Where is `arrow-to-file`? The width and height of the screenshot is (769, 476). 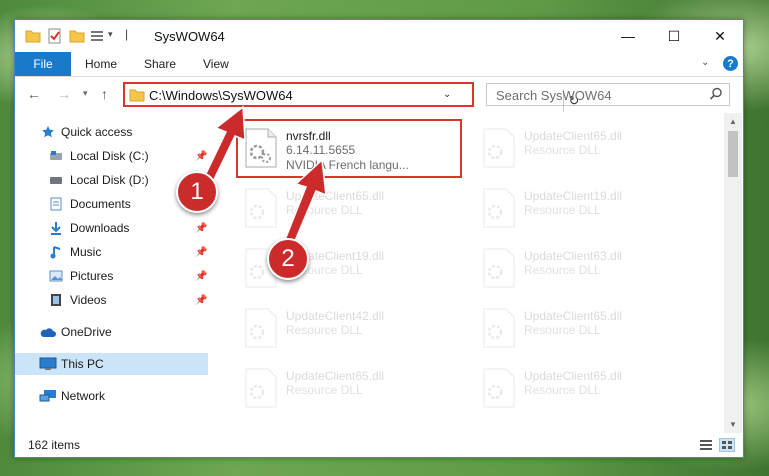
arrow-to-file is located at coordinates (304, 203).